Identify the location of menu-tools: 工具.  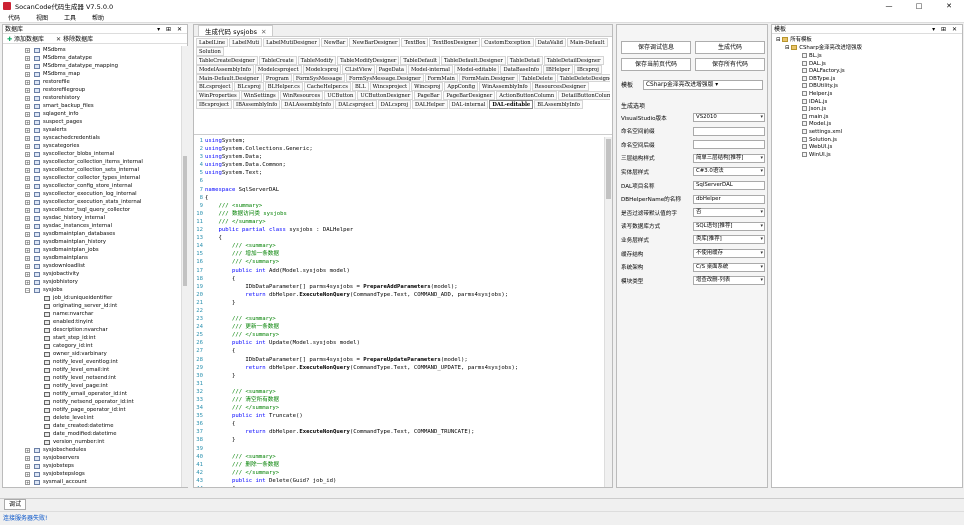
(70, 17).